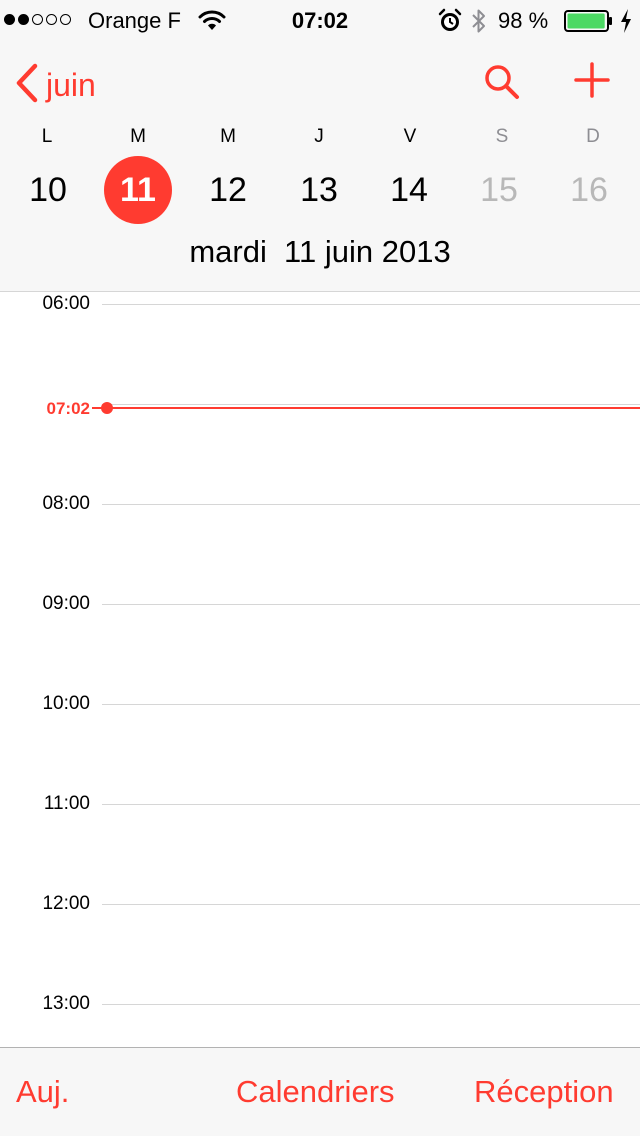  Describe the element at coordinates (66, 503) in the screenshot. I see `hour-label: 08:00` at that location.